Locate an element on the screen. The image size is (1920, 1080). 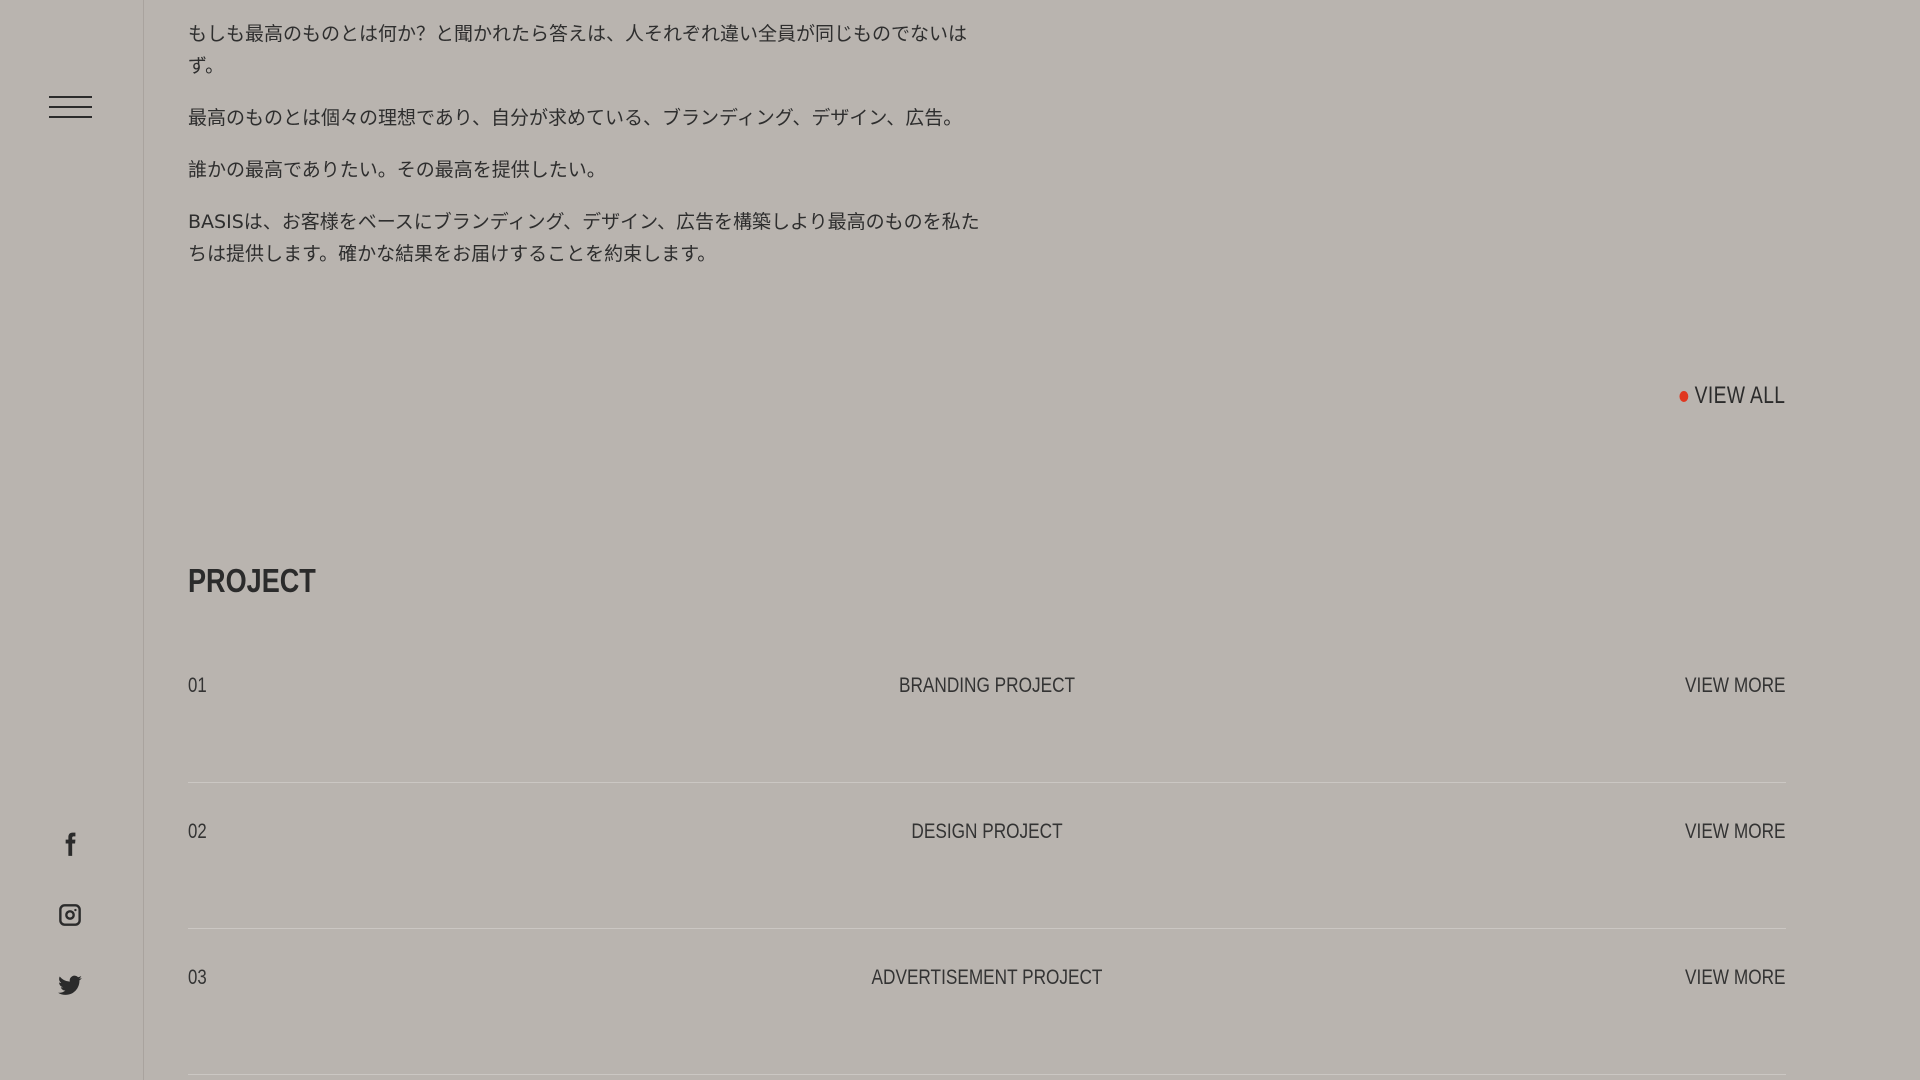
sidebar is located at coordinates (72, 540).